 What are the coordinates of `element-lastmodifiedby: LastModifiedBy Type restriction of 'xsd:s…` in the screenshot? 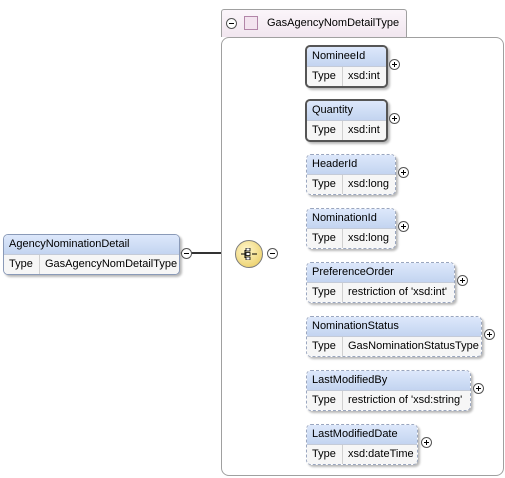 It's located at (388, 390).